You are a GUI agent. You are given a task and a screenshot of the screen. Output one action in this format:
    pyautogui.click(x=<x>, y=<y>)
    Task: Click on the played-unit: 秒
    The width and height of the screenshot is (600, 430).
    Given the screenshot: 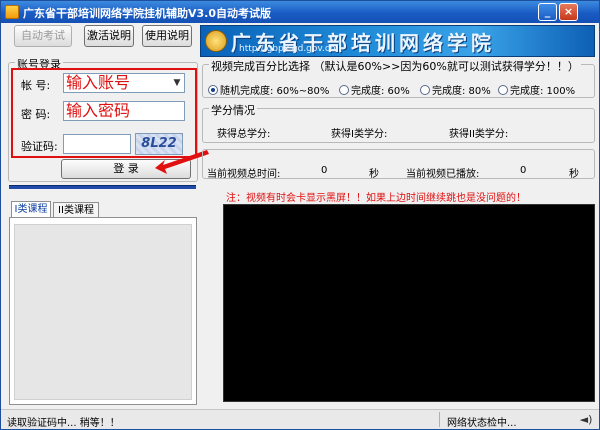 What is the action you would take?
    pyautogui.click(x=574, y=174)
    